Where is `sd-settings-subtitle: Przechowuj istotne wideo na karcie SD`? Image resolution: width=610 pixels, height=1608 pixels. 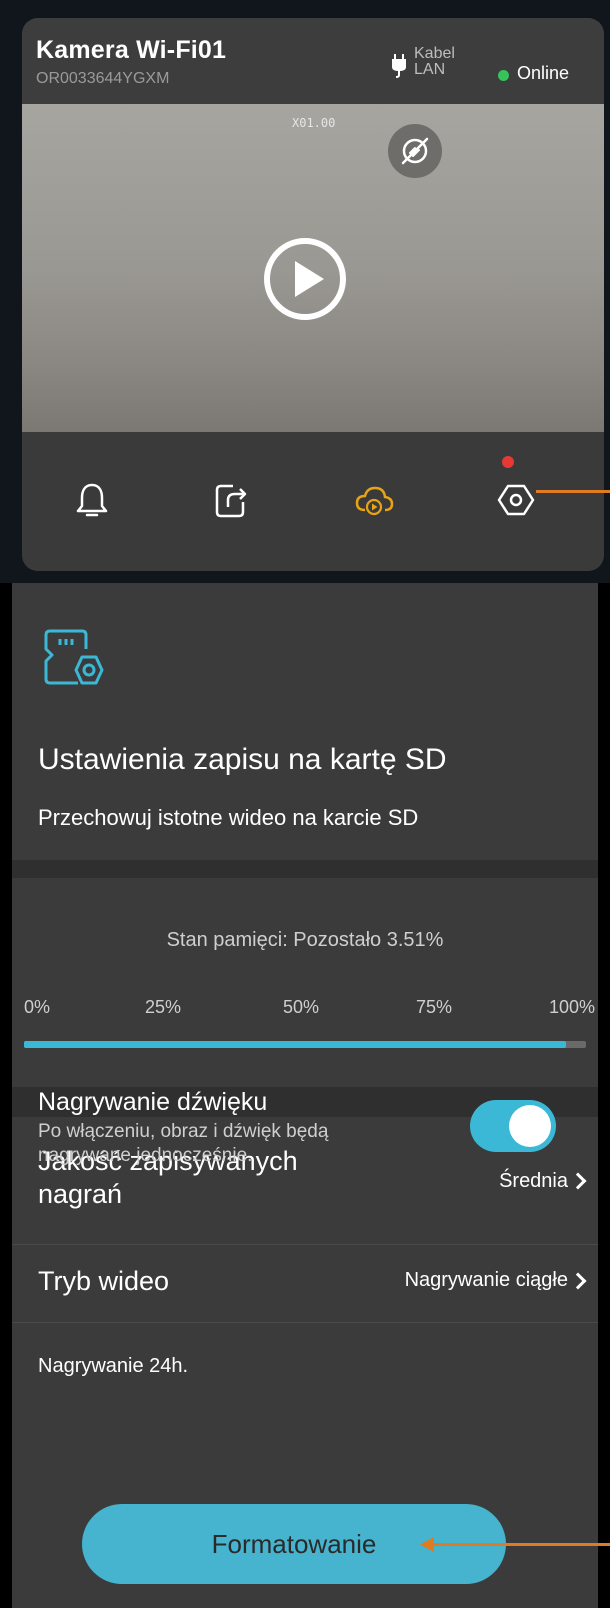
sd-settings-subtitle: Przechowuj istotne wideo na karcie SD is located at coordinates (228, 817).